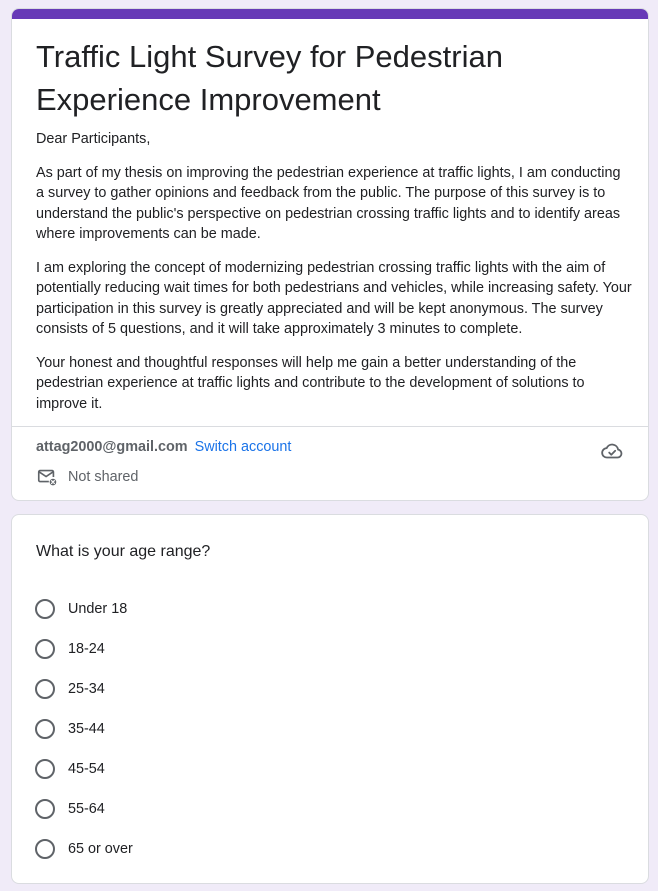 The image size is (658, 891). What do you see at coordinates (243, 447) in the screenshot?
I see `switch-account-link: Switch account` at bounding box center [243, 447].